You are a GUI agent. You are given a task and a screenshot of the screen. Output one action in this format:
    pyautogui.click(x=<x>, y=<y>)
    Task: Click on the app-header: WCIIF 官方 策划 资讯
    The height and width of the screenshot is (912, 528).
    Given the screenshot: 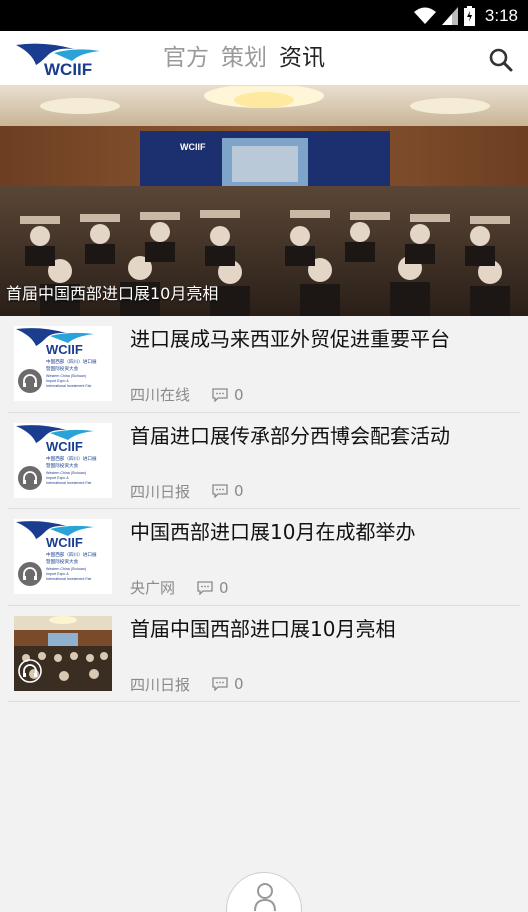 What is the action you would take?
    pyautogui.click(x=264, y=58)
    